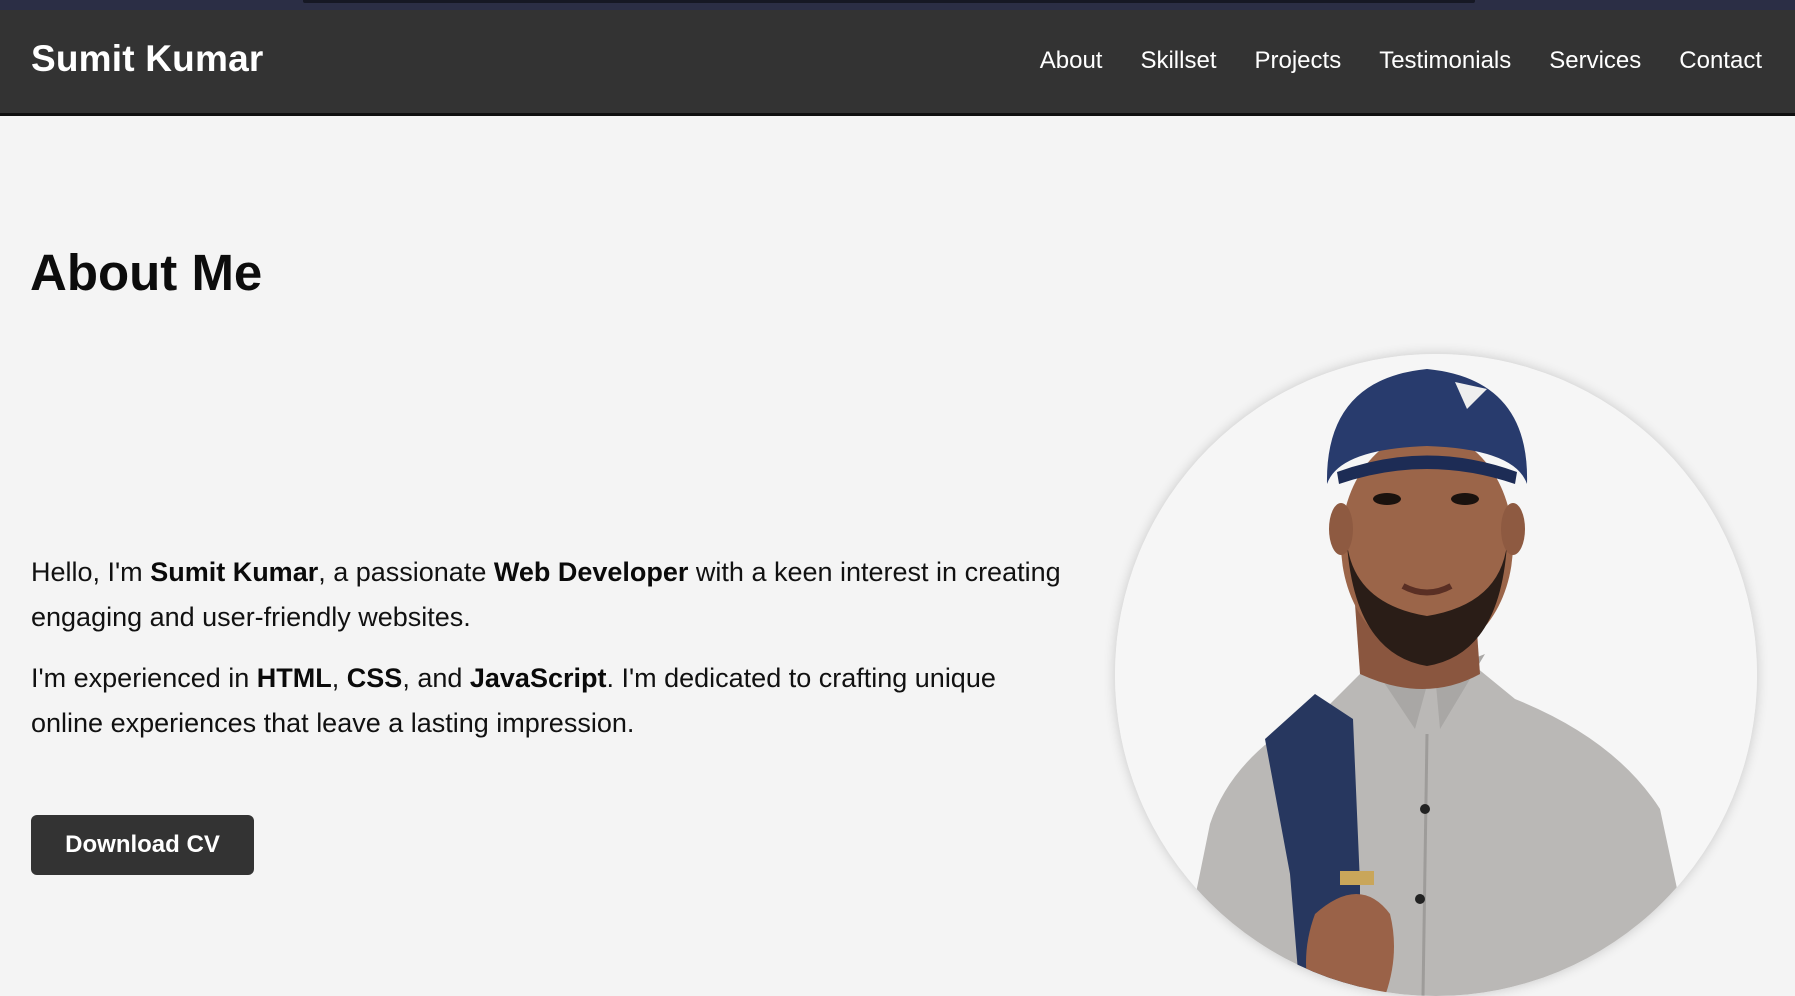  What do you see at coordinates (234, 572) in the screenshot?
I see `name-highlight: Sumit Kumar` at bounding box center [234, 572].